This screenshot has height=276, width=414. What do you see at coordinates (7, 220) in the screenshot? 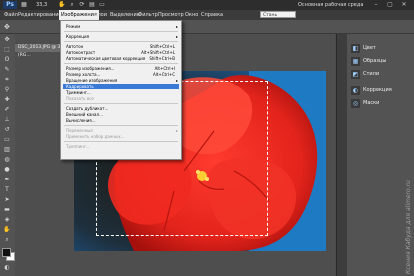
I see `3d-rotate-tool-icon: ◈` at bounding box center [7, 220].